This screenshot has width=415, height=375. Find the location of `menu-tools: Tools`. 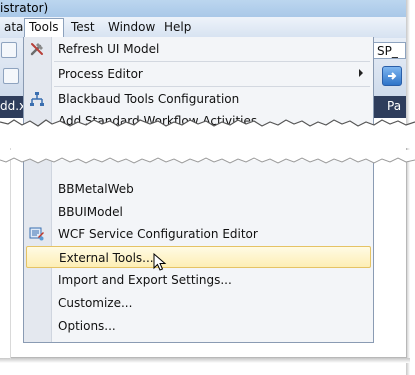

menu-tools: Tools is located at coordinates (44, 28).